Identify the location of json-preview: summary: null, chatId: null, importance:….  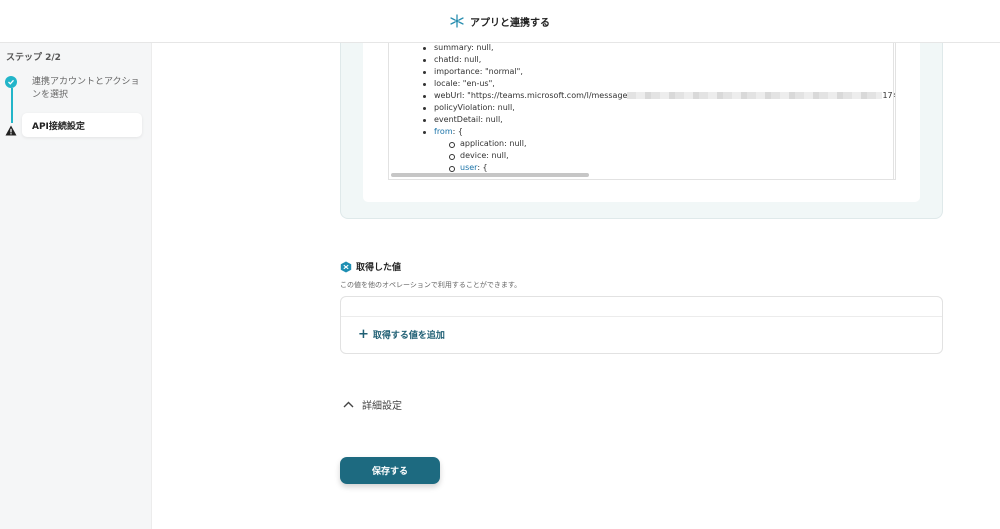
(642, 111).